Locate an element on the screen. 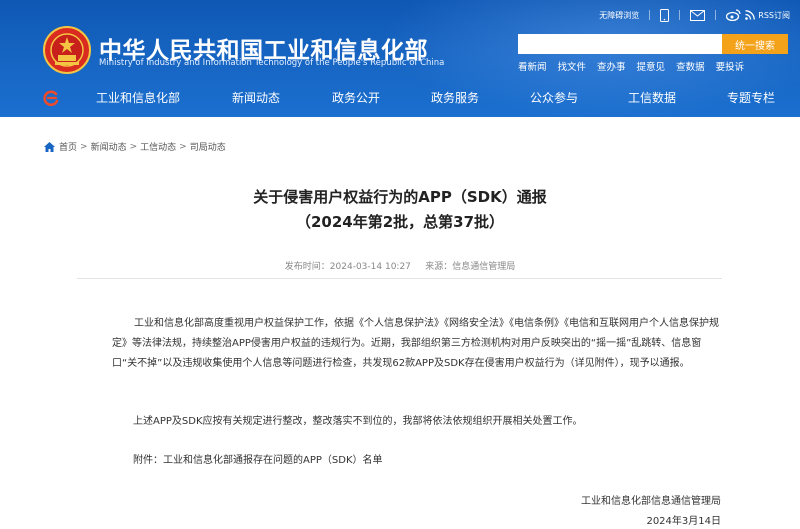  quick-links: 看新闻 找文件 查办事 提意见 查数据 要投诉 is located at coordinates (636, 66).